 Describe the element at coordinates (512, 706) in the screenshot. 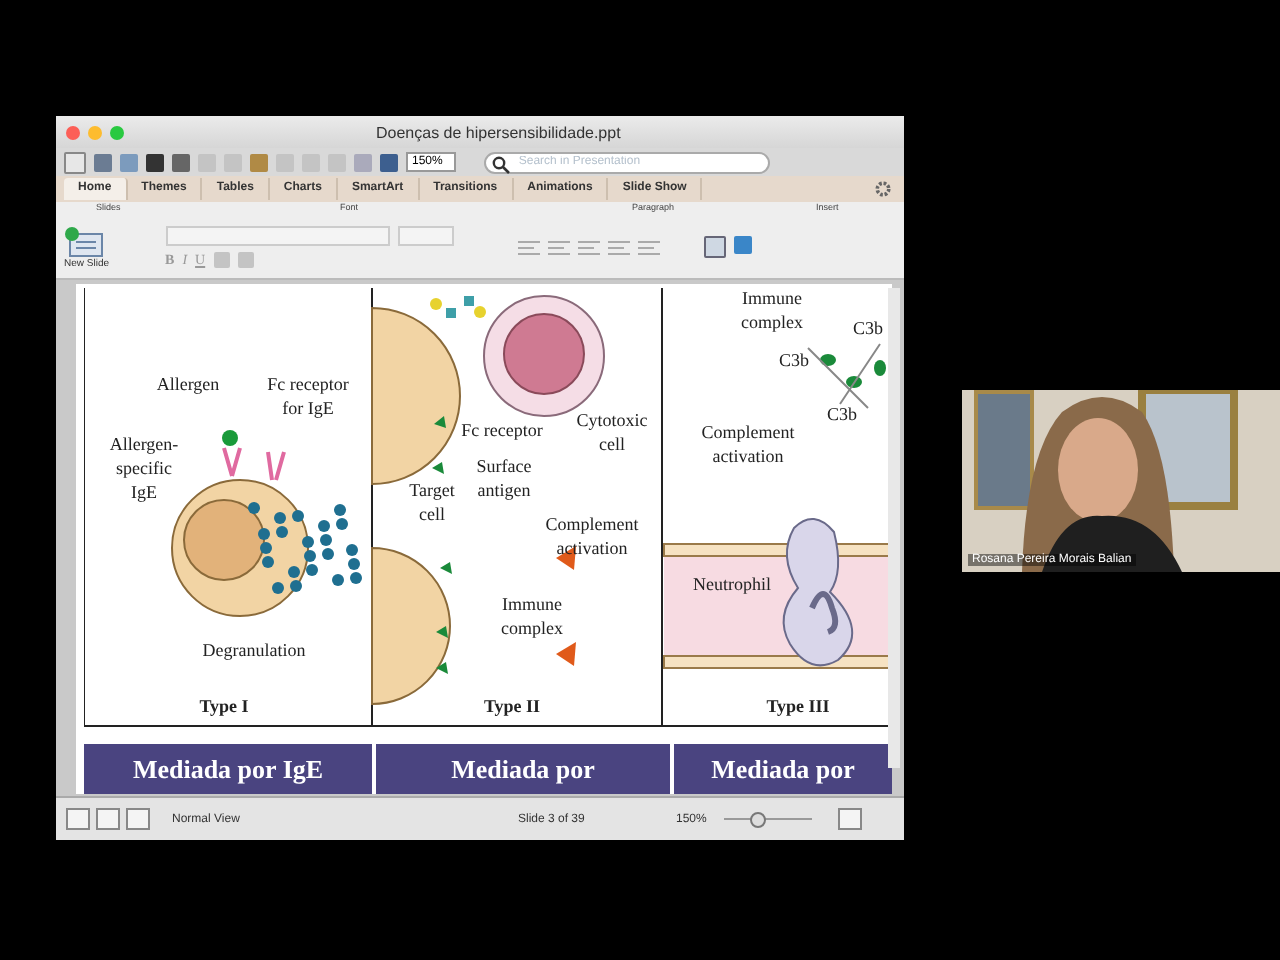

I see `panel-caption: Type II` at that location.